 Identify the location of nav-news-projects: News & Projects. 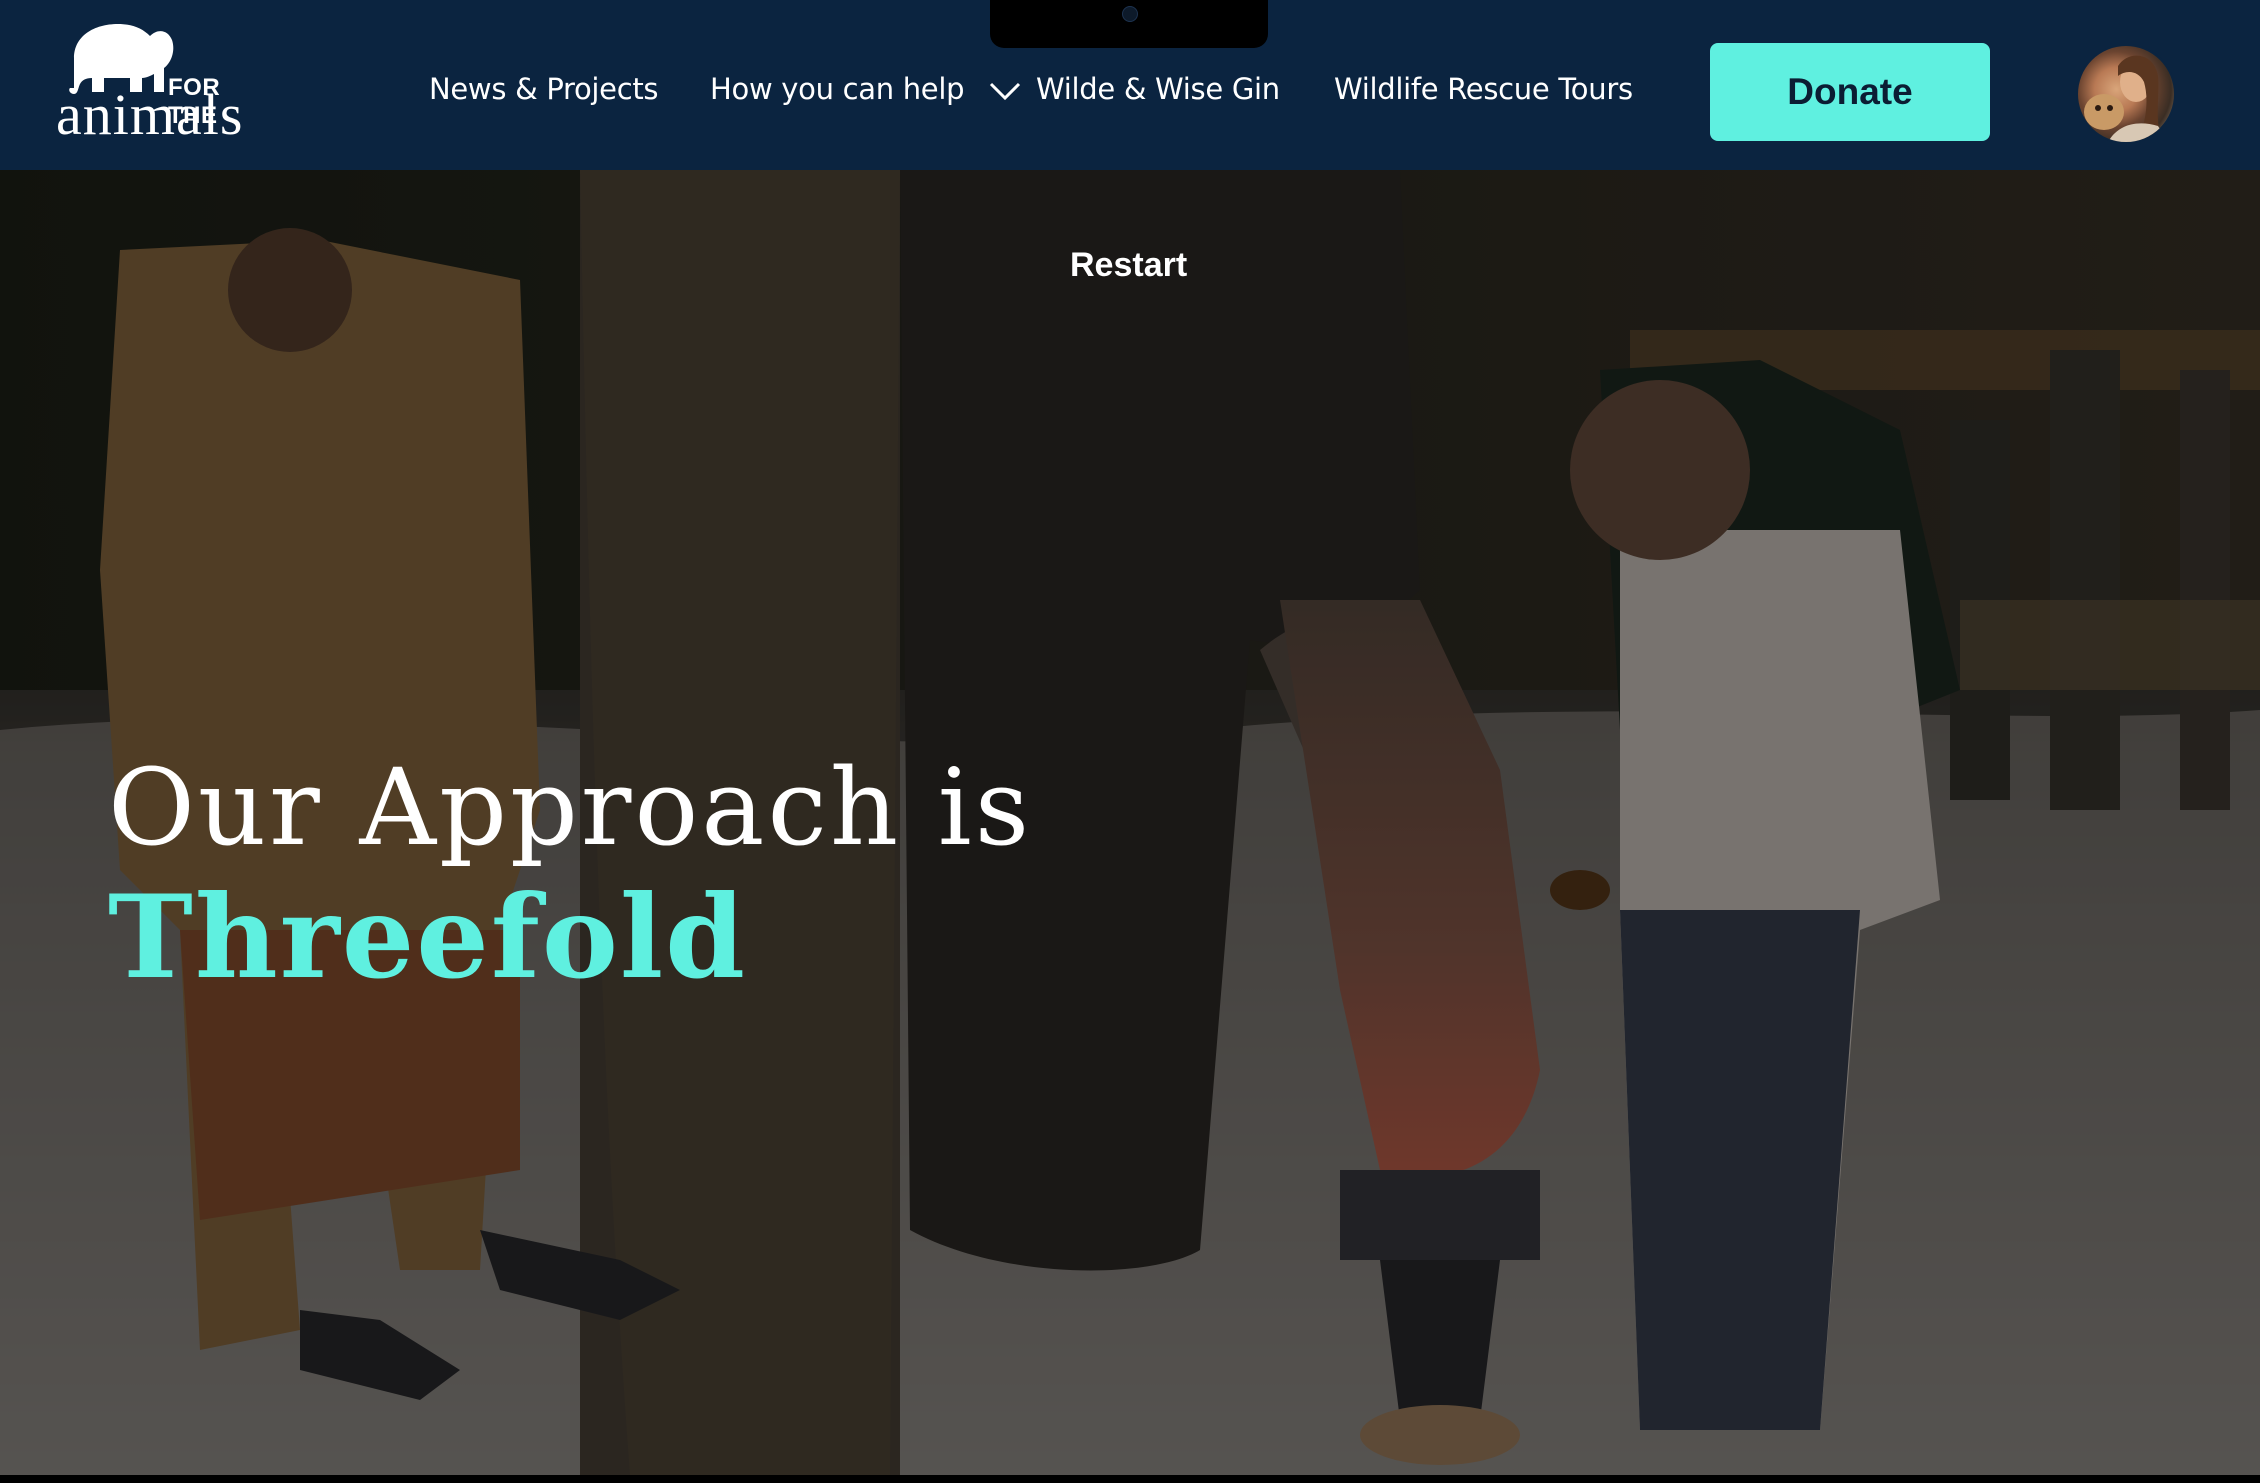
(544, 89).